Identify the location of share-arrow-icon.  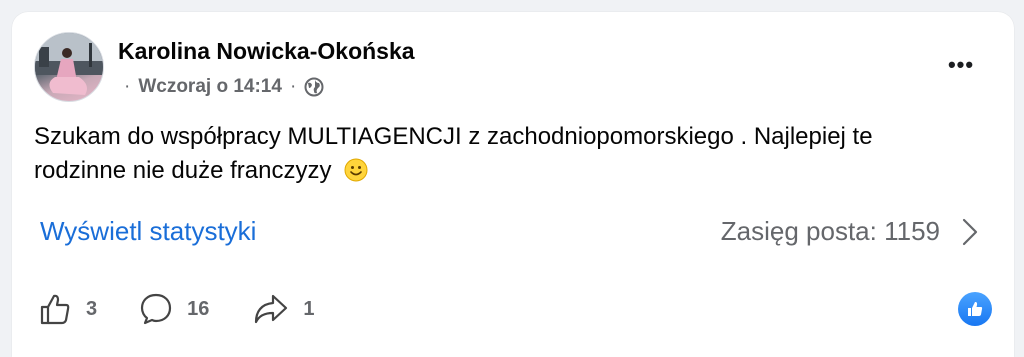
(271, 309).